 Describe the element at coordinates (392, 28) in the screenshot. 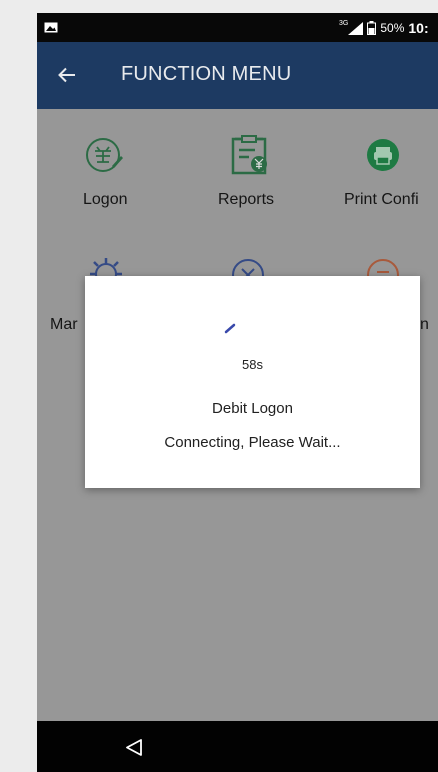

I see `battery-percent: 50%` at that location.